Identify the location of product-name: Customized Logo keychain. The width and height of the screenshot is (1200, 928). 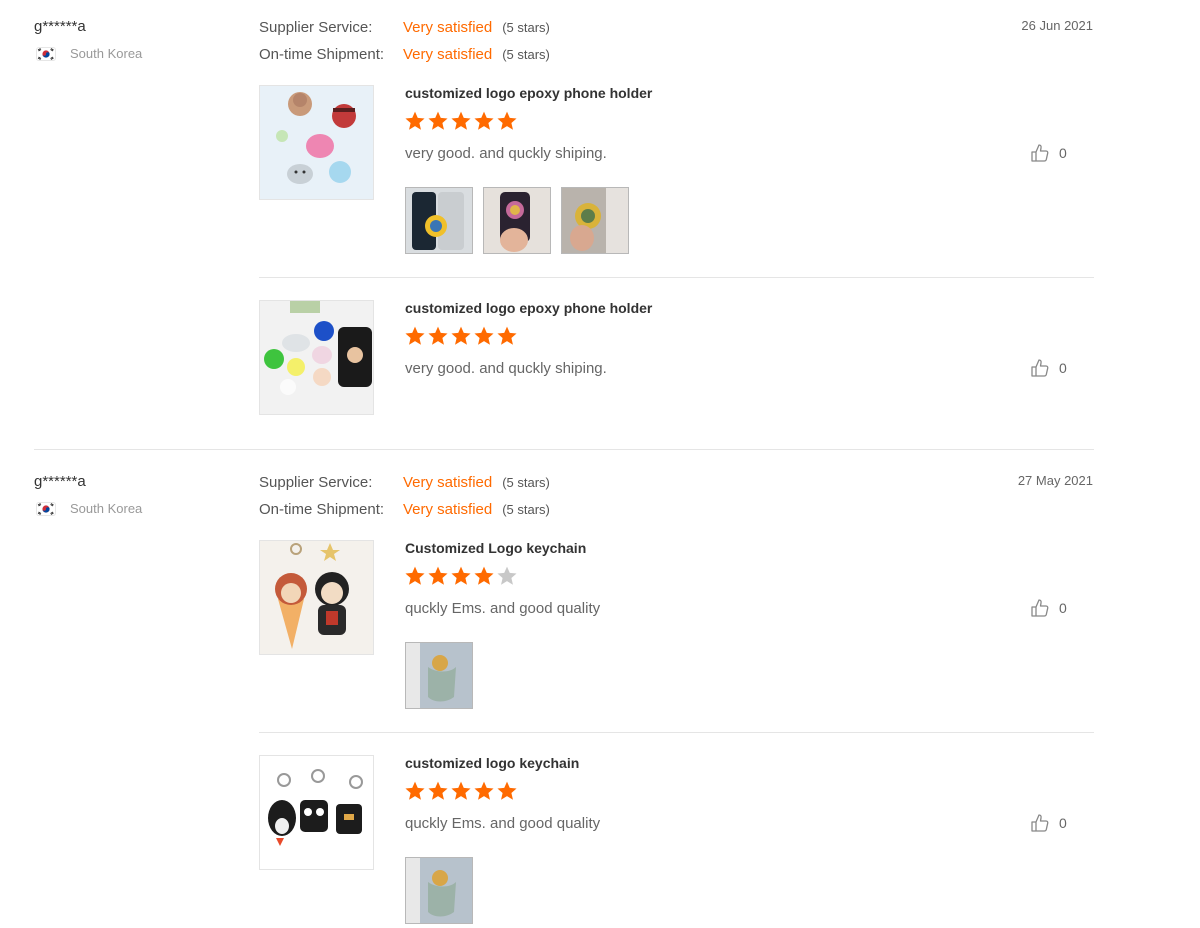
(495, 548).